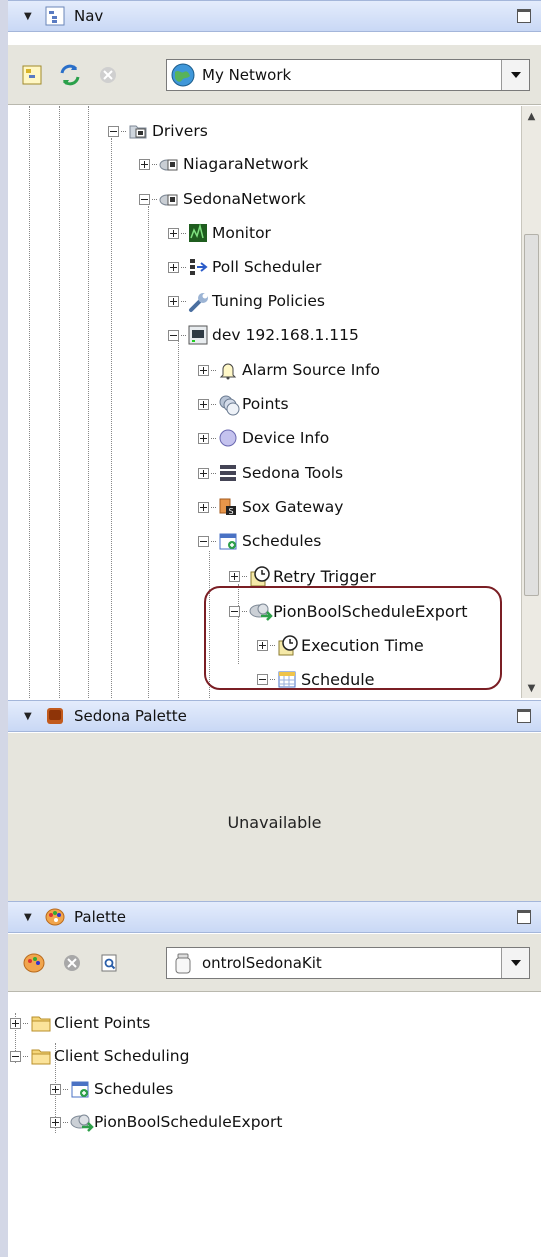 The width and height of the screenshot is (541, 1257). What do you see at coordinates (100, 917) in the screenshot?
I see `palette-title: Palette` at bounding box center [100, 917].